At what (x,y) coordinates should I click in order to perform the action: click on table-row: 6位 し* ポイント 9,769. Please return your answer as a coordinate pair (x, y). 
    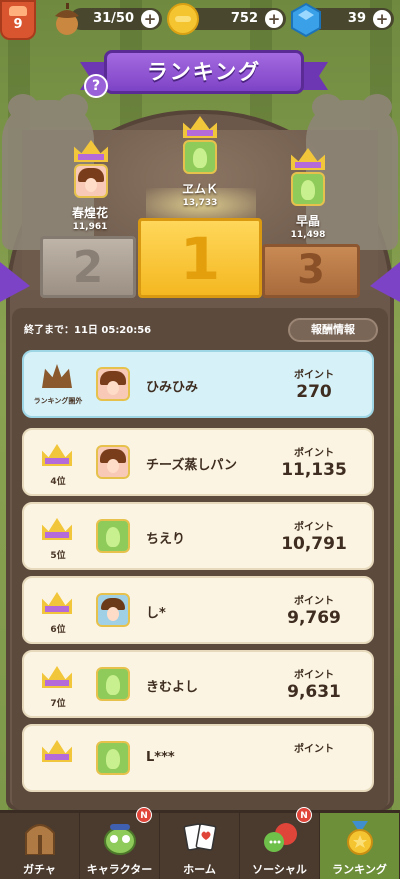
    Looking at the image, I should click on (198, 610).